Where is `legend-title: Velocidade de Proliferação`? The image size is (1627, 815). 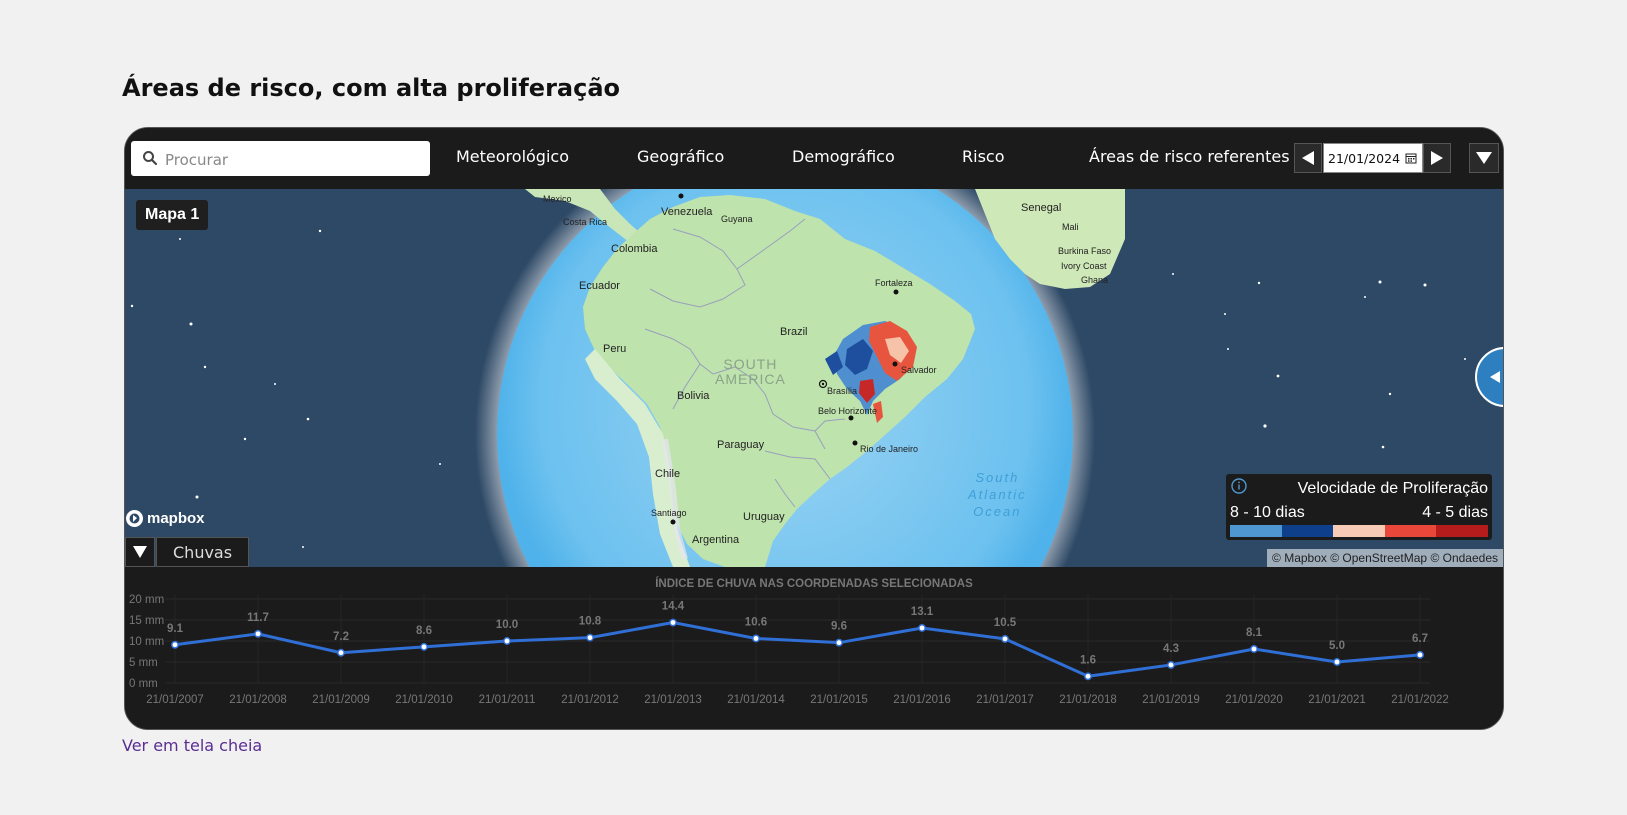 legend-title: Velocidade de Proliferação is located at coordinates (1392, 488).